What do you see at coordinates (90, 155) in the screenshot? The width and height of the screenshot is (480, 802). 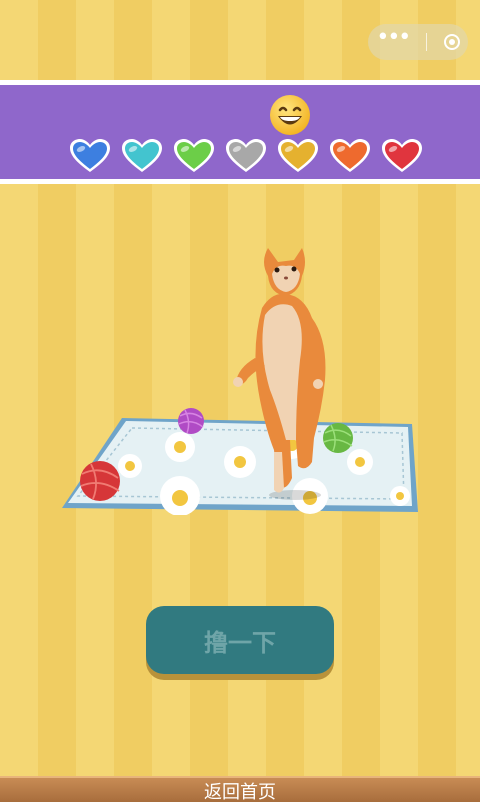 I see `heart-blue-icon` at bounding box center [90, 155].